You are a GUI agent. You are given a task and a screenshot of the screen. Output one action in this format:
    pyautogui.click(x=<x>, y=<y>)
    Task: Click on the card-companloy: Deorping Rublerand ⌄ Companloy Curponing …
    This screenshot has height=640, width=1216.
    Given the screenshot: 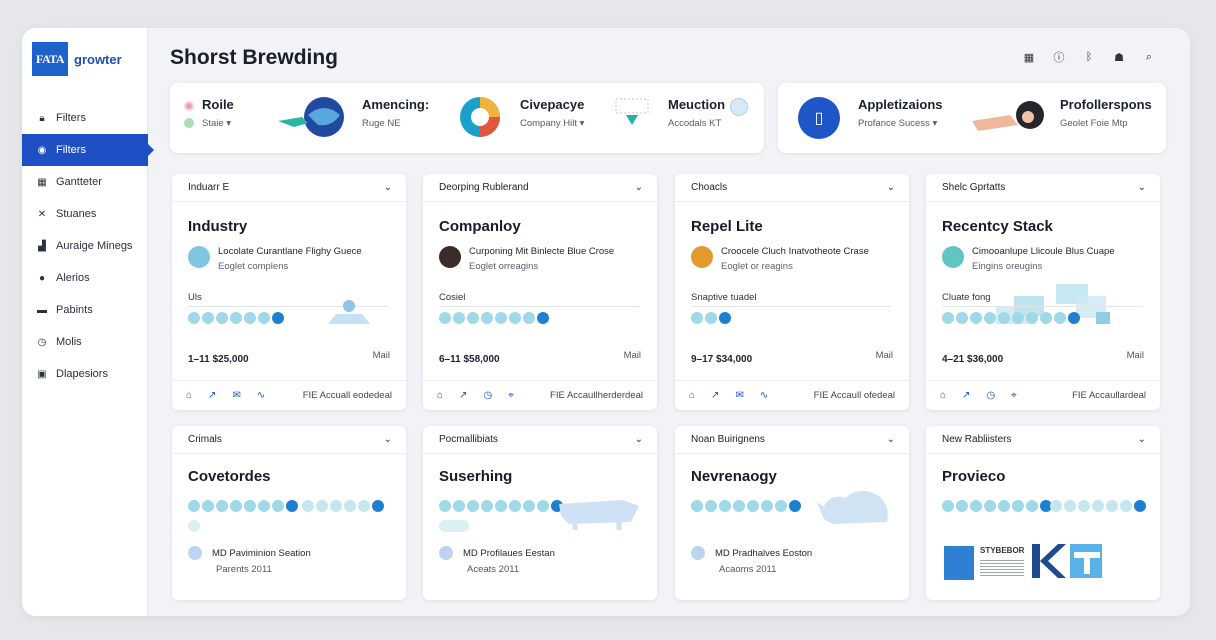 What is the action you would take?
    pyautogui.click(x=540, y=292)
    